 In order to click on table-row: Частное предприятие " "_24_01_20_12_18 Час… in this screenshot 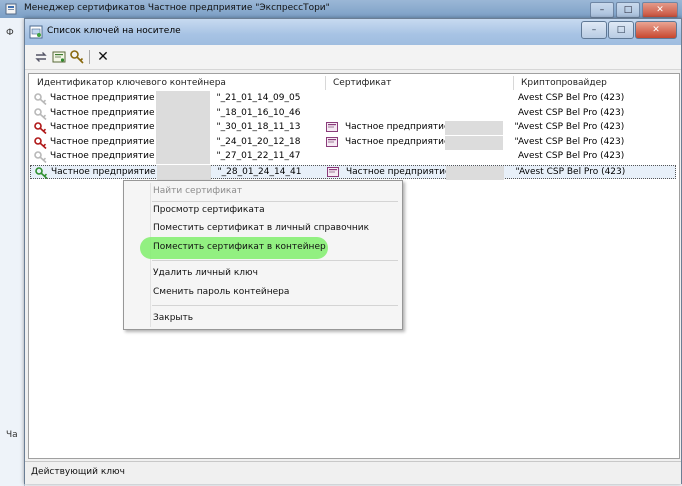, I will do `click(353, 142)`.